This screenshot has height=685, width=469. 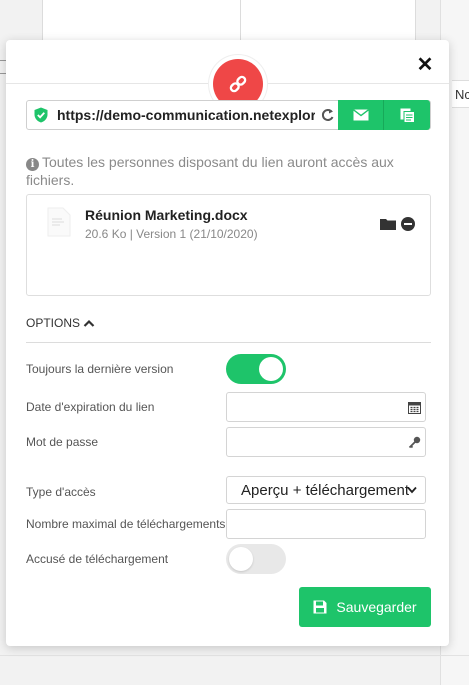 I want to click on download-receipt-label: Accusé de téléchargement, so click(x=97, y=559).